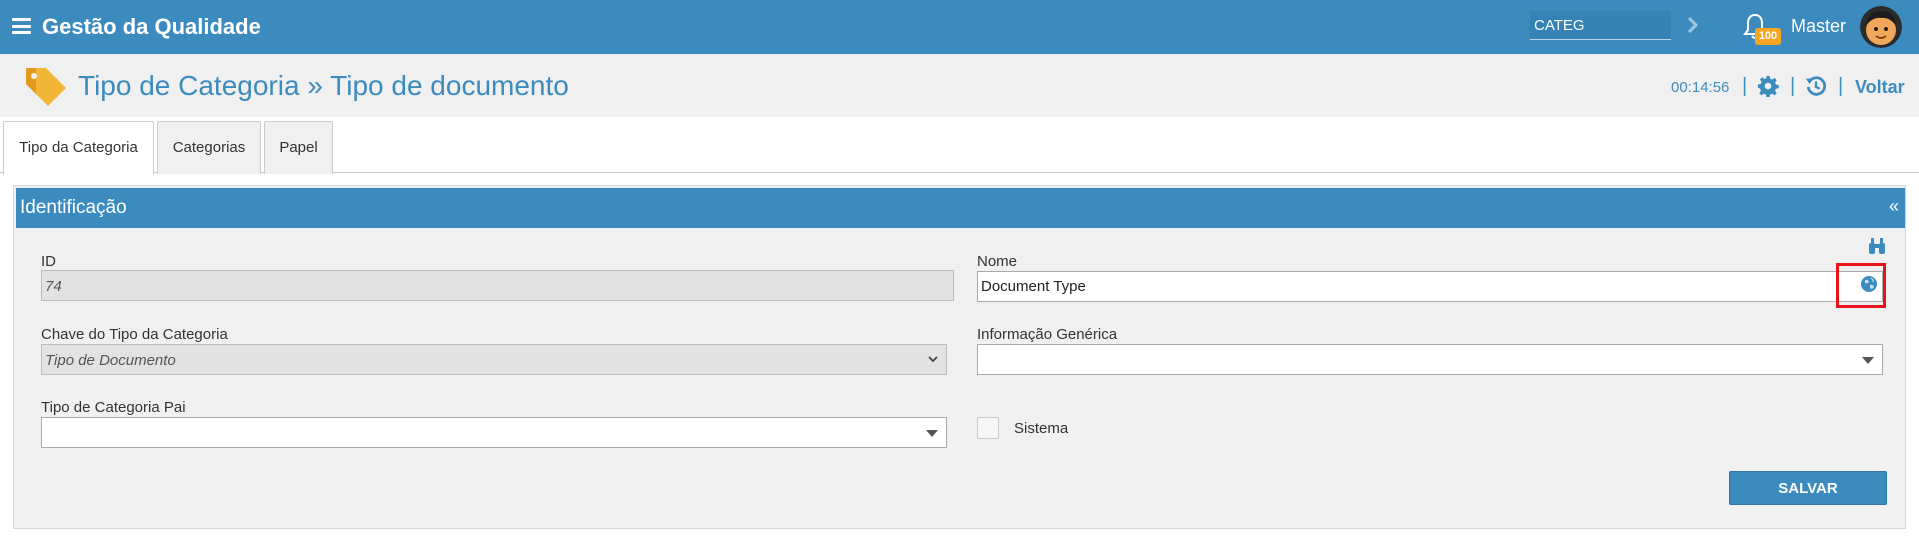 The width and height of the screenshot is (1919, 544). What do you see at coordinates (1808, 488) in the screenshot?
I see `save-button: SALVAR` at bounding box center [1808, 488].